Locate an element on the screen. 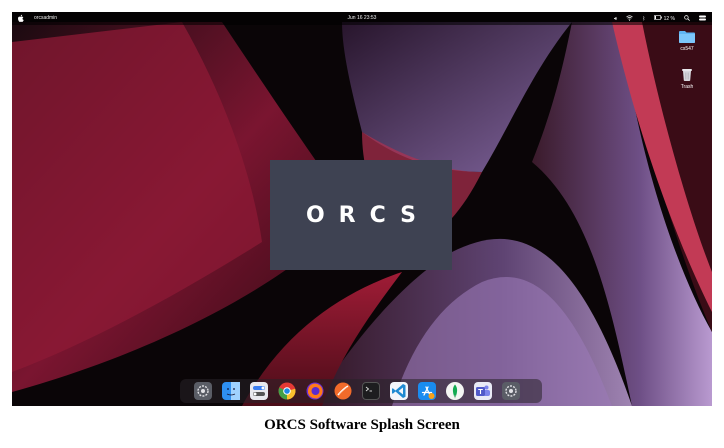 The width and height of the screenshot is (724, 448). dock-firefox is located at coordinates (315, 391).